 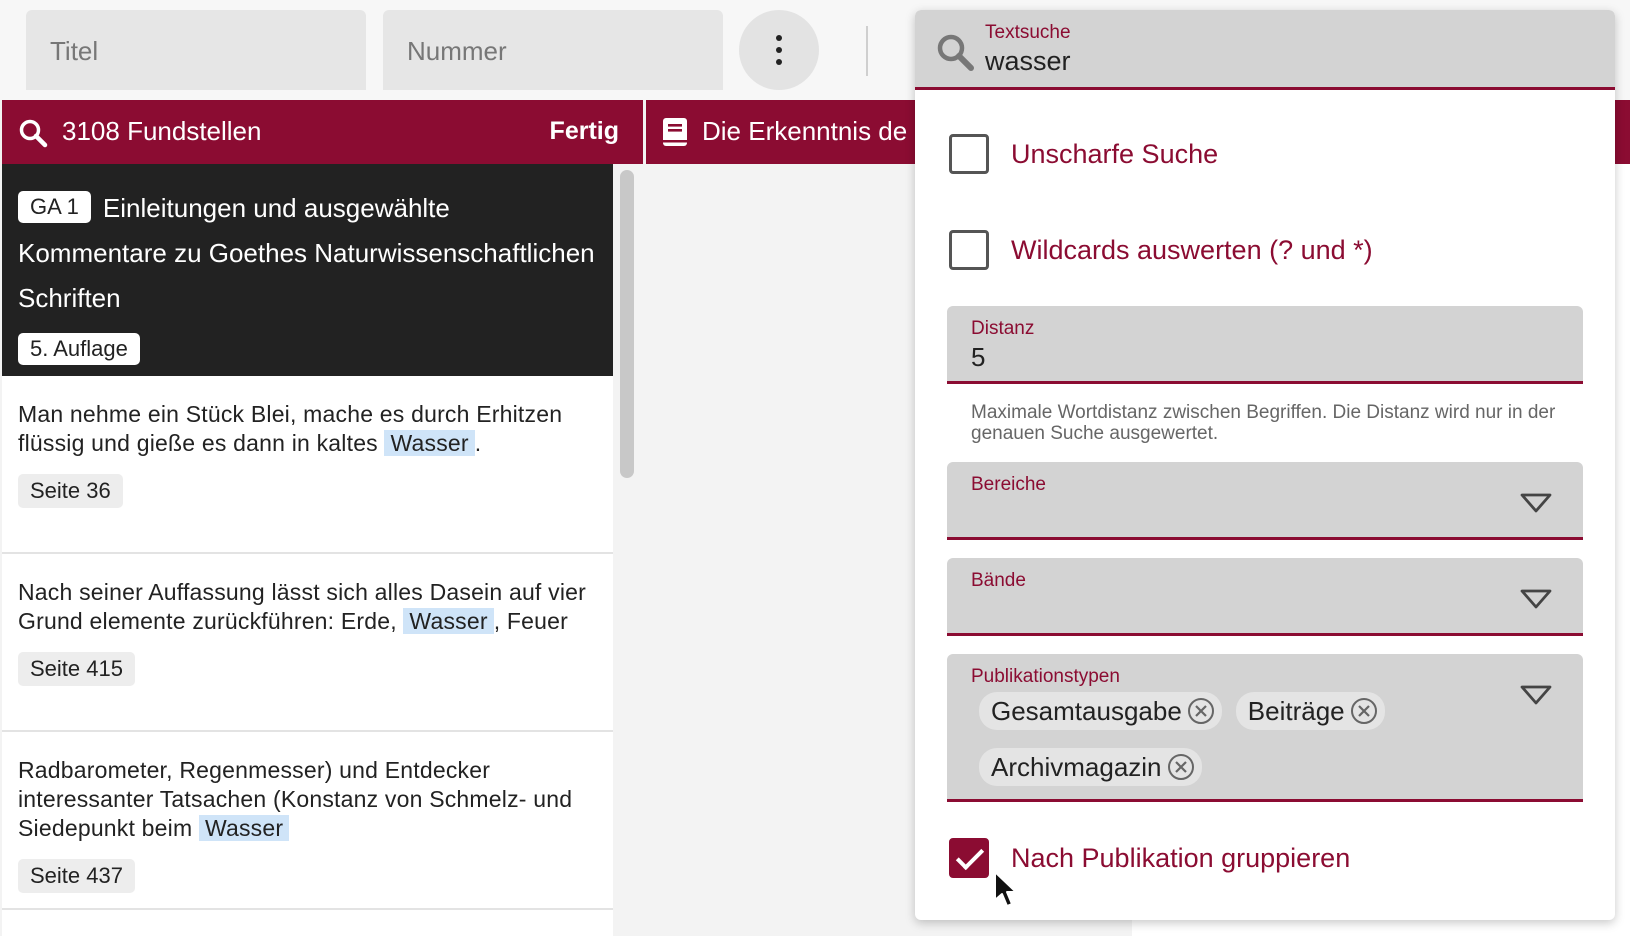 I want to click on page-badge: Seite 437, so click(x=76, y=876).